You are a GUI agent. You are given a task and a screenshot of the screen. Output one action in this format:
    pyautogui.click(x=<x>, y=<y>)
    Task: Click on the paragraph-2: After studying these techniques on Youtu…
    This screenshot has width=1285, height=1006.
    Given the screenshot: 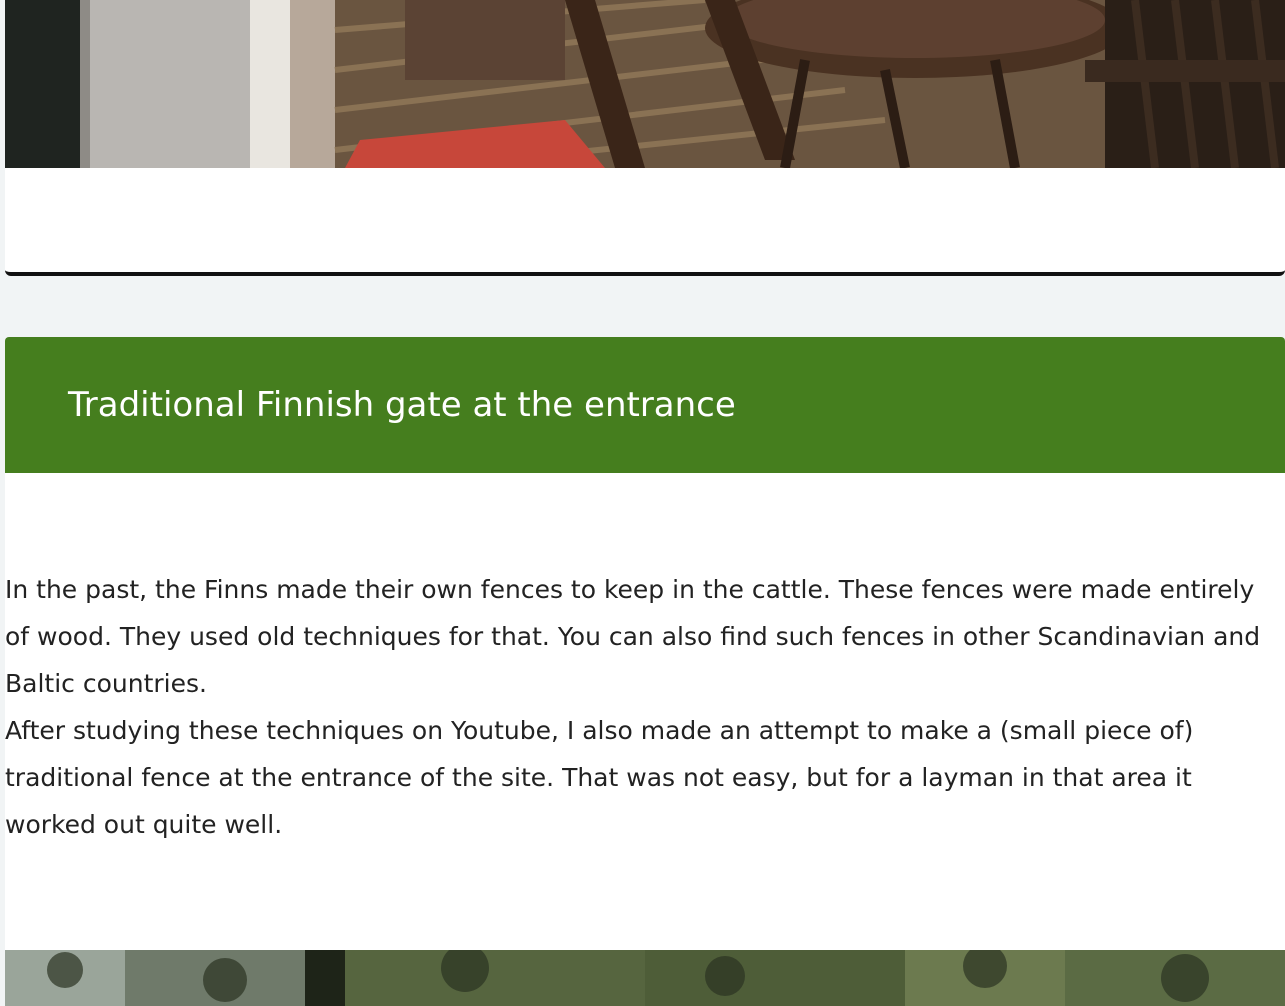 What is the action you would take?
    pyautogui.click(x=599, y=777)
    